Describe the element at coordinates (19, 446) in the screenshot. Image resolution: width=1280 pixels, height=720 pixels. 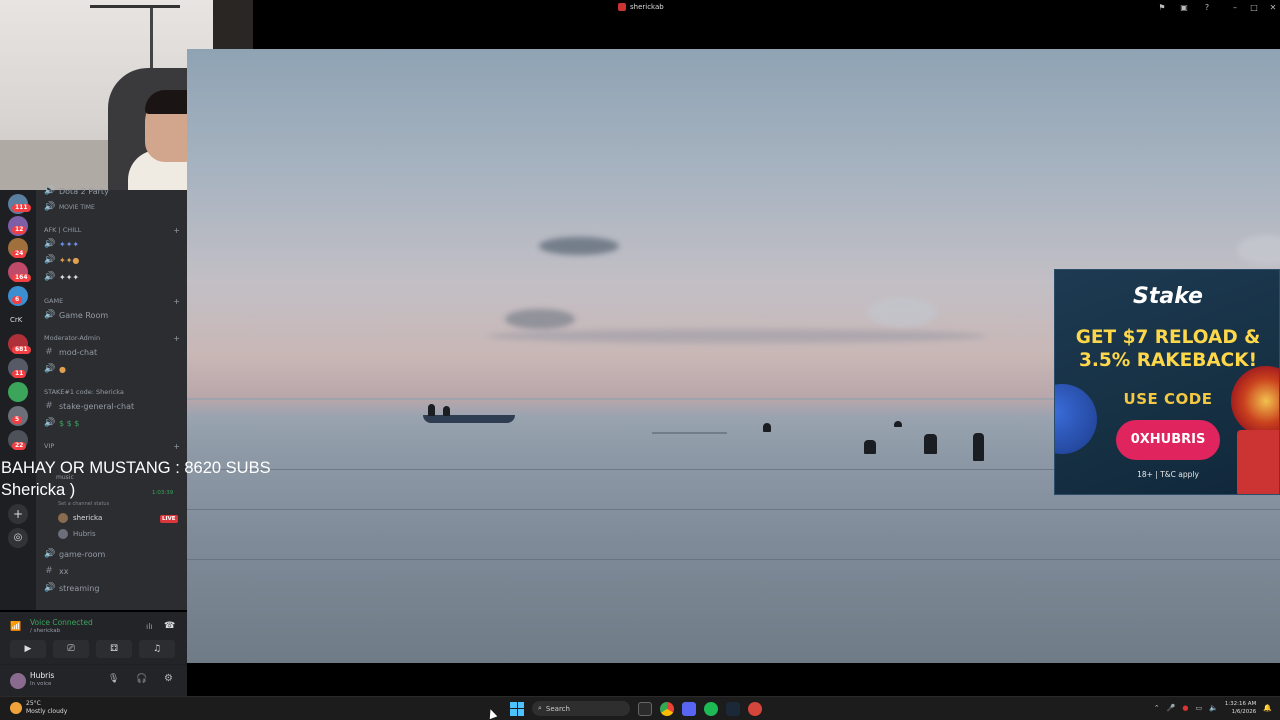
I see `server-badge: 22` at that location.